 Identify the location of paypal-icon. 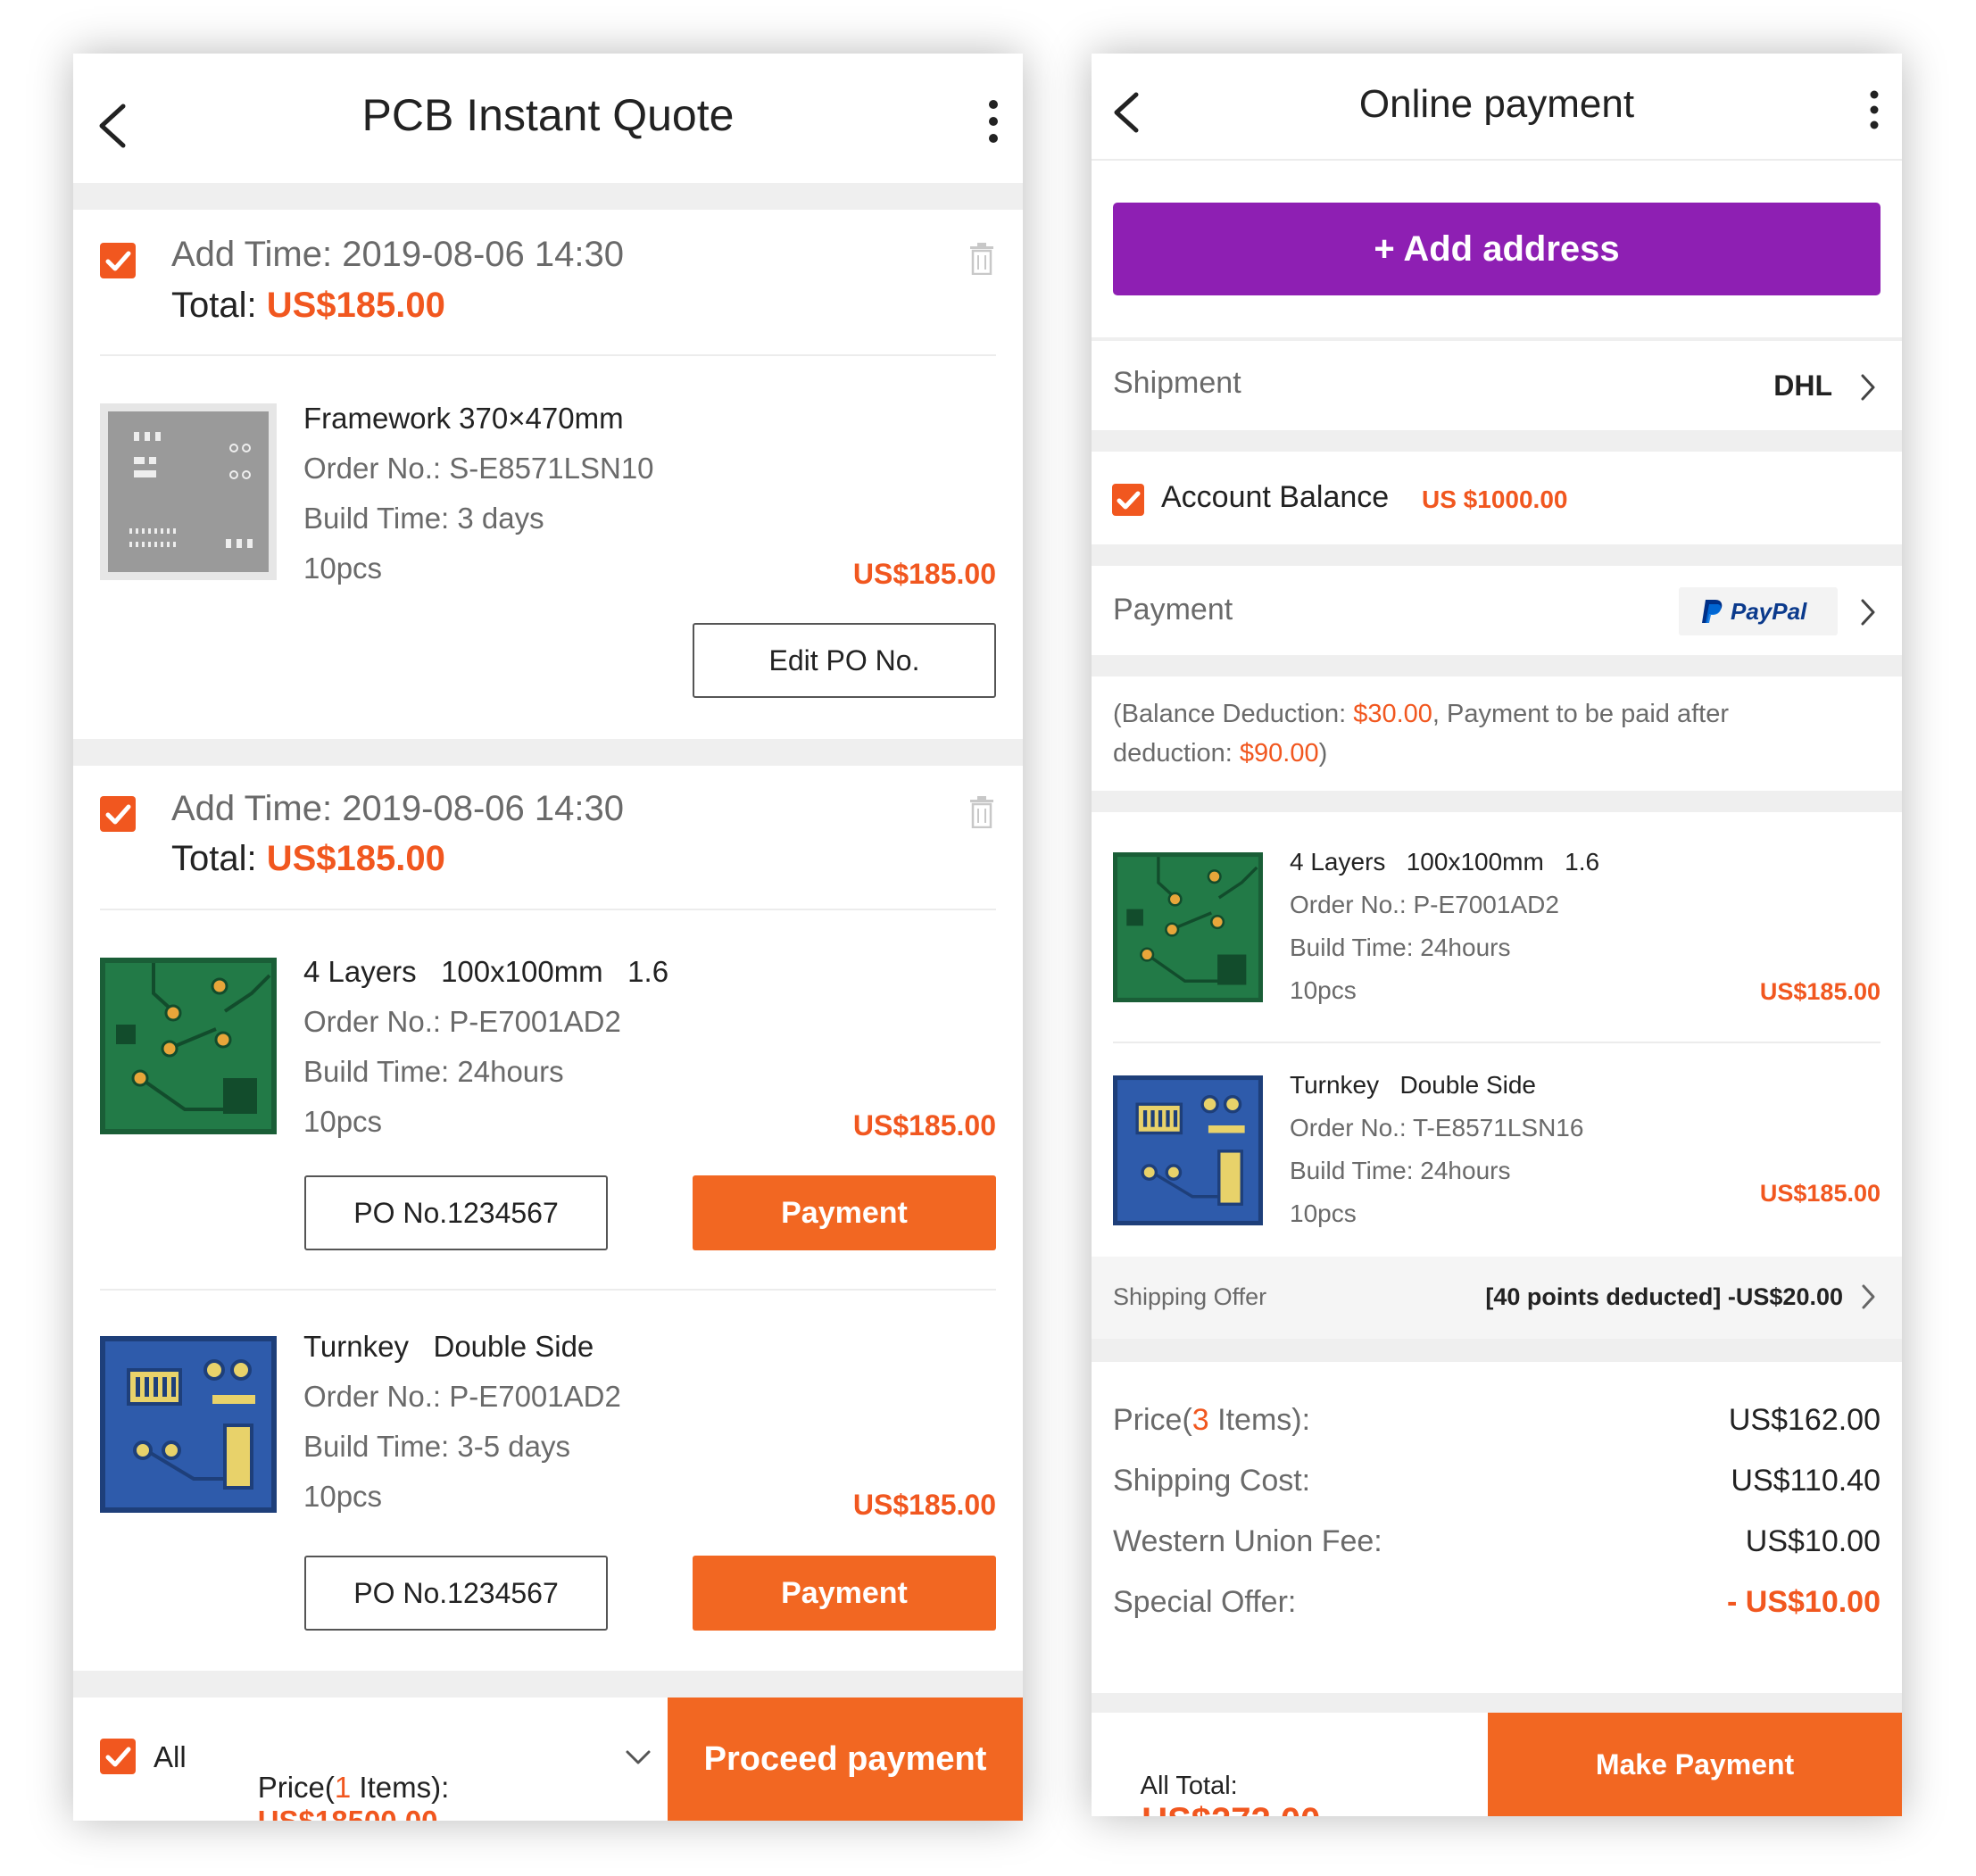
(1713, 611).